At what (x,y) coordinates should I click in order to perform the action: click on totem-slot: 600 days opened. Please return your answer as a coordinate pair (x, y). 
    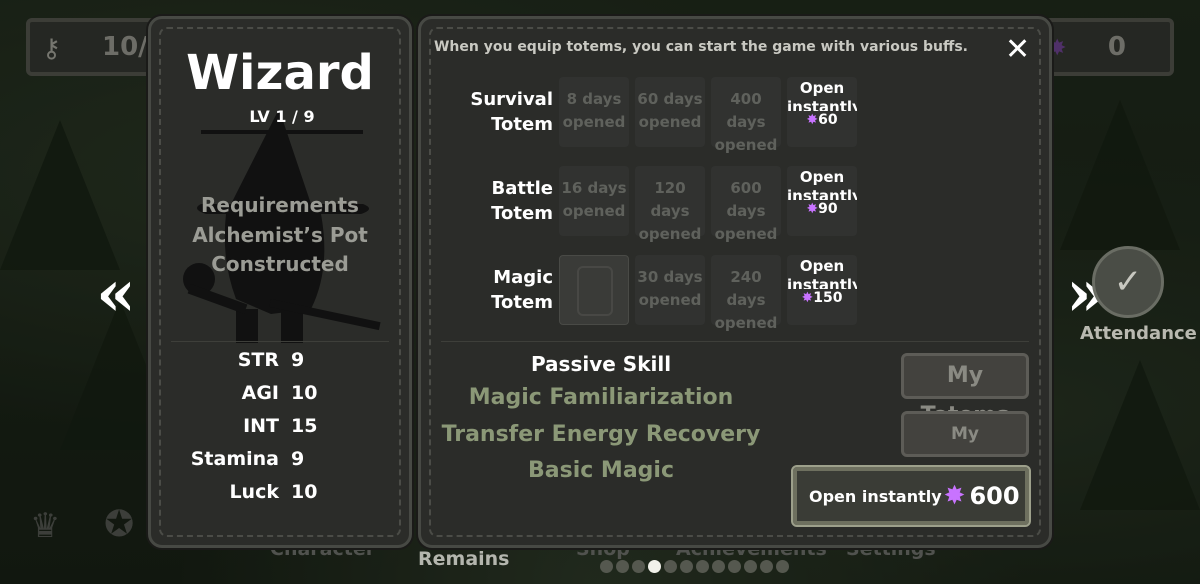
    Looking at the image, I should click on (746, 204).